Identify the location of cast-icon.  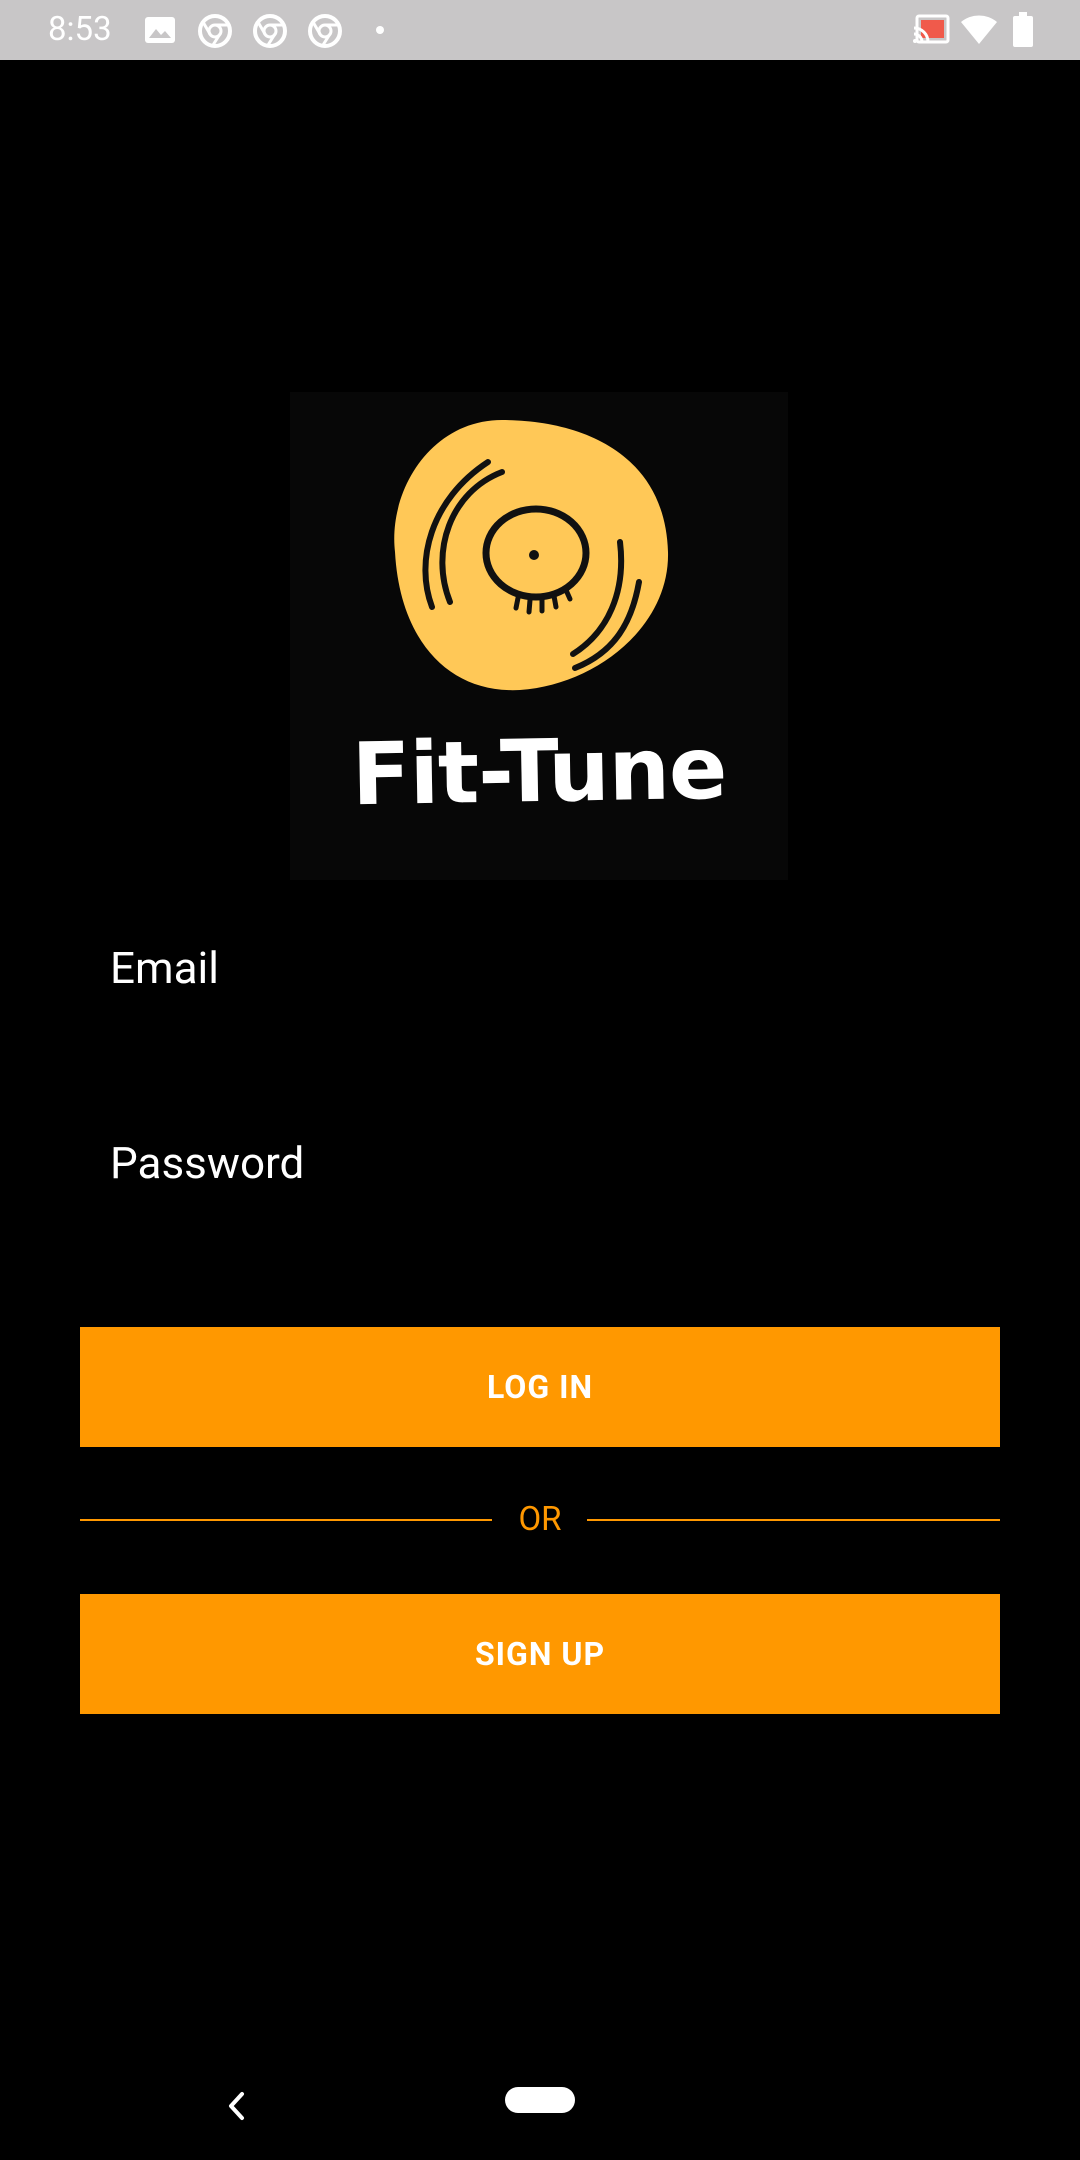
(931, 29).